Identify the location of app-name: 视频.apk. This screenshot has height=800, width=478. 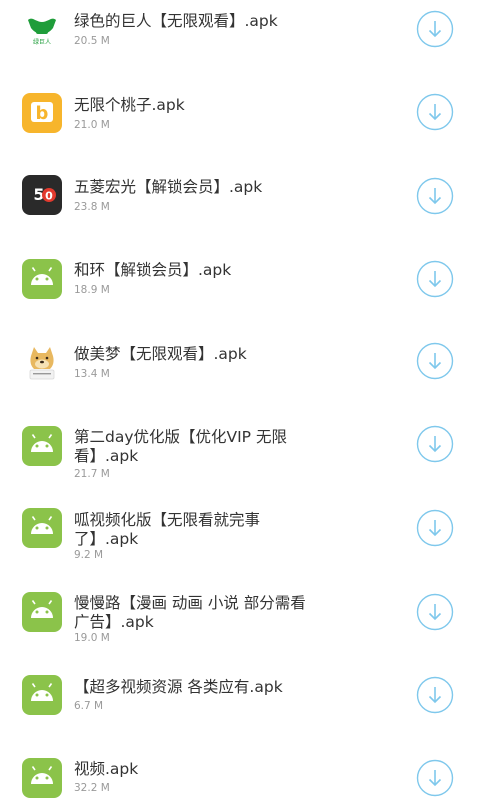
(106, 769).